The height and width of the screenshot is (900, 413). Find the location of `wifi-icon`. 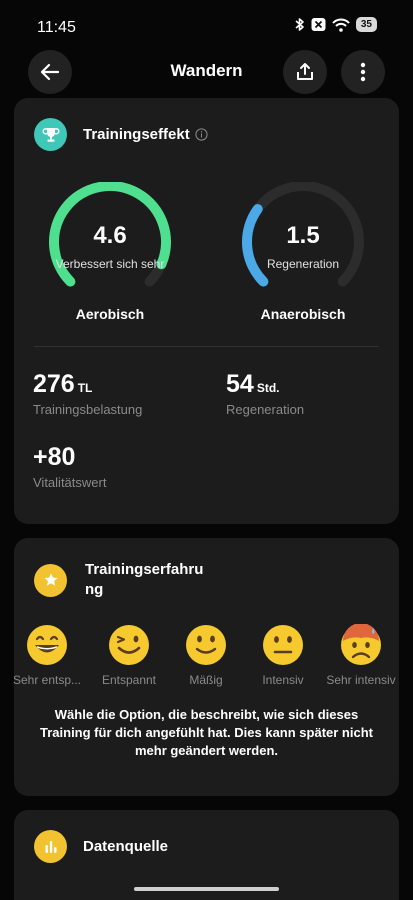

wifi-icon is located at coordinates (341, 25).